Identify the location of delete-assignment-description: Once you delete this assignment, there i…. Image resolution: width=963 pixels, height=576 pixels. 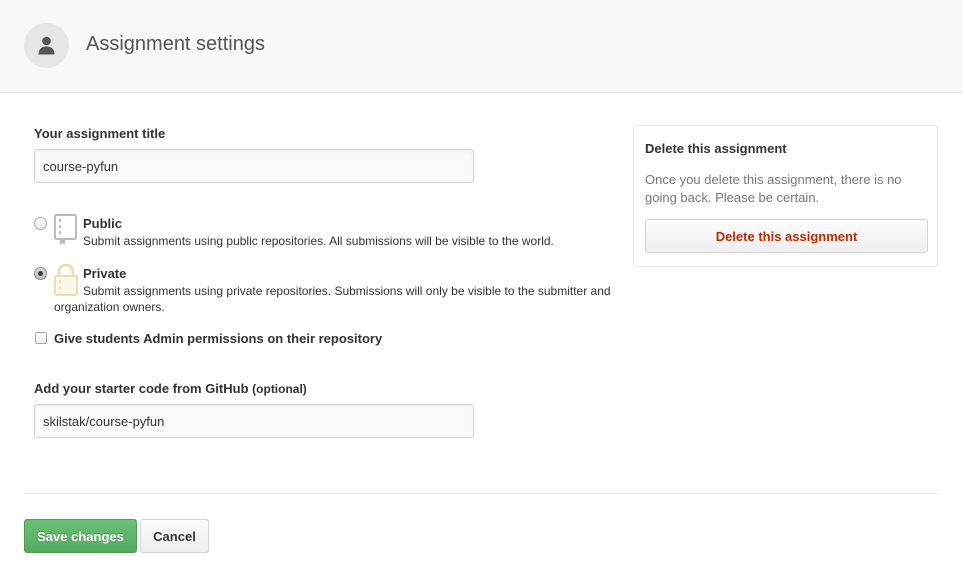
(773, 188).